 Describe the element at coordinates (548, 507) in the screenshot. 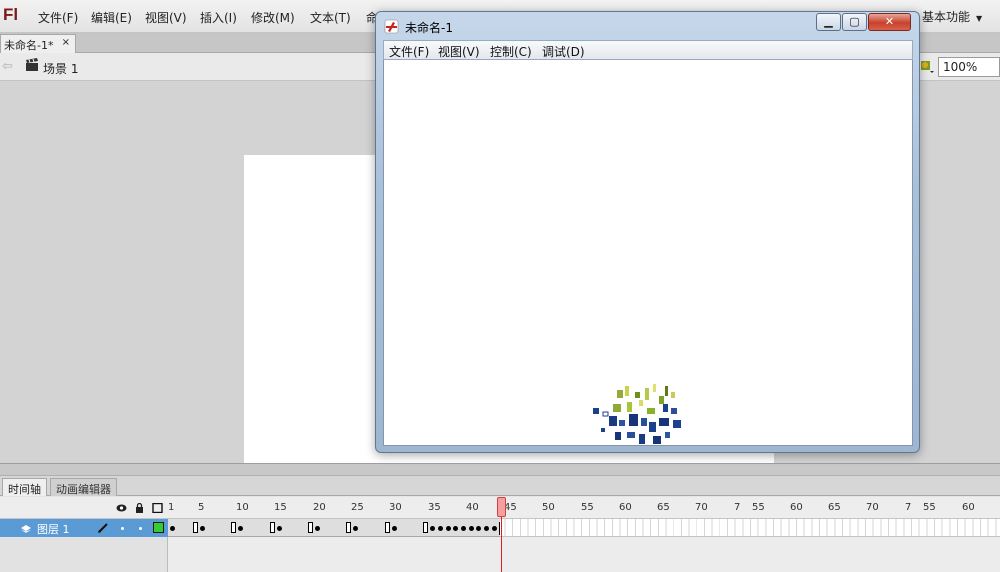

I see `ruler-number: 50` at that location.